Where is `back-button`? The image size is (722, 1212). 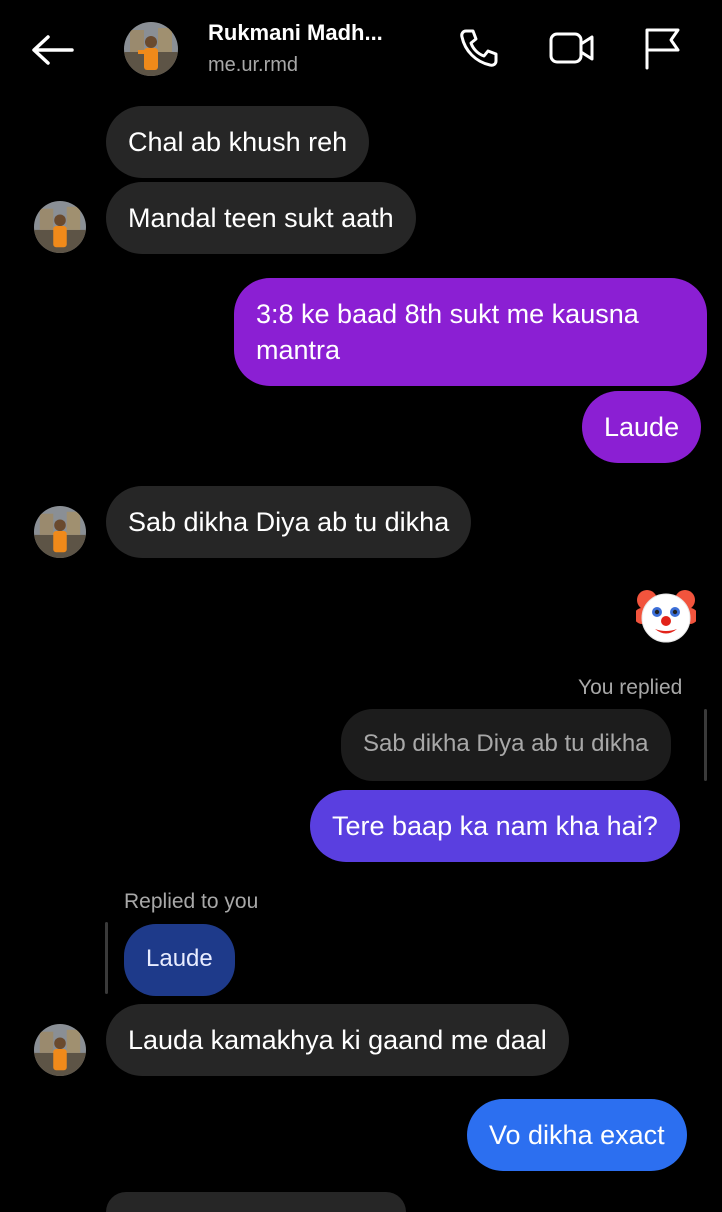 back-button is located at coordinates (52, 50).